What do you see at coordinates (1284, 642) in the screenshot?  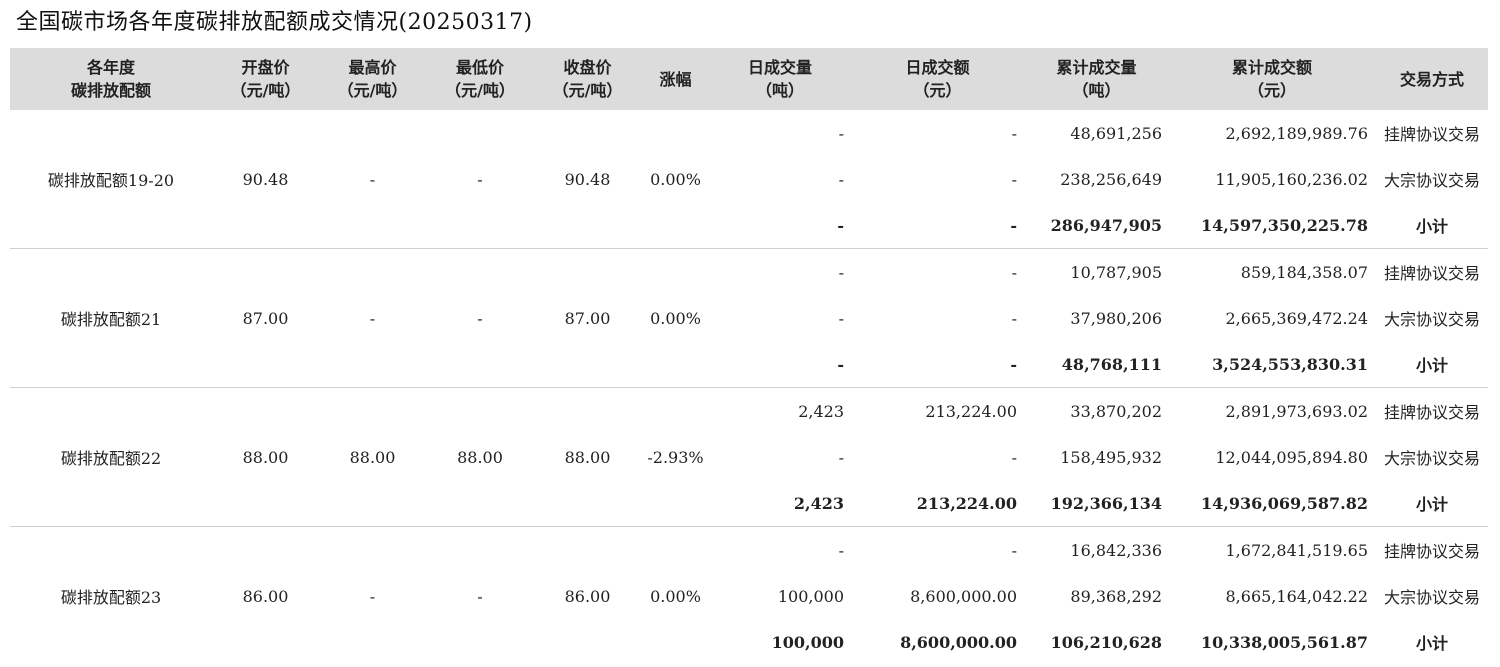 I see `cumulative-amount: 10,338,005,561.87` at bounding box center [1284, 642].